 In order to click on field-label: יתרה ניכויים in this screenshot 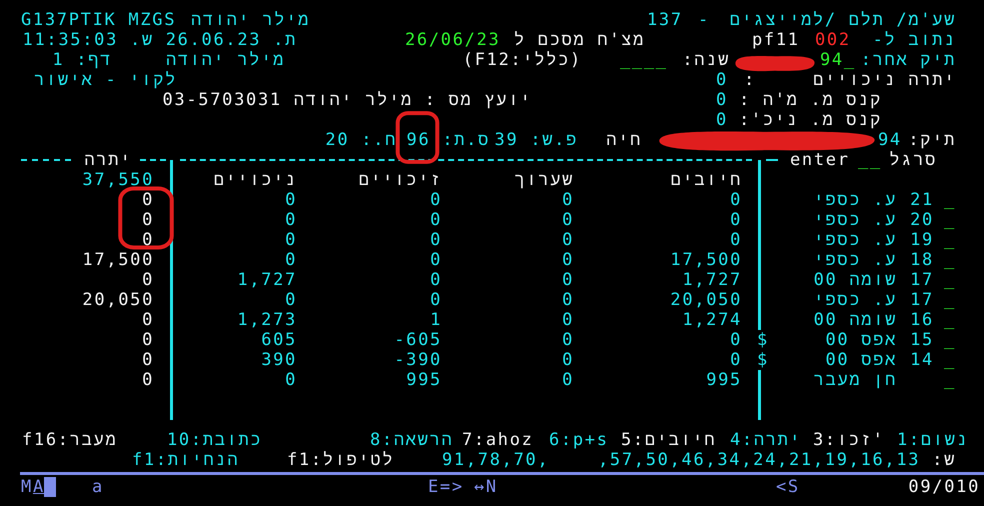, I will do `click(884, 80)`.